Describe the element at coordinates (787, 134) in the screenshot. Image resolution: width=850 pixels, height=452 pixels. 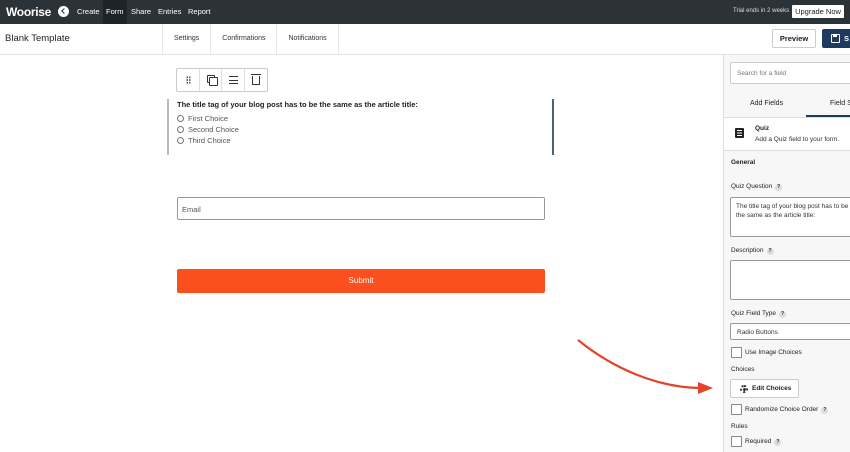
I see `field-info-card: Quiz Add a Quiz field to your form.` at that location.